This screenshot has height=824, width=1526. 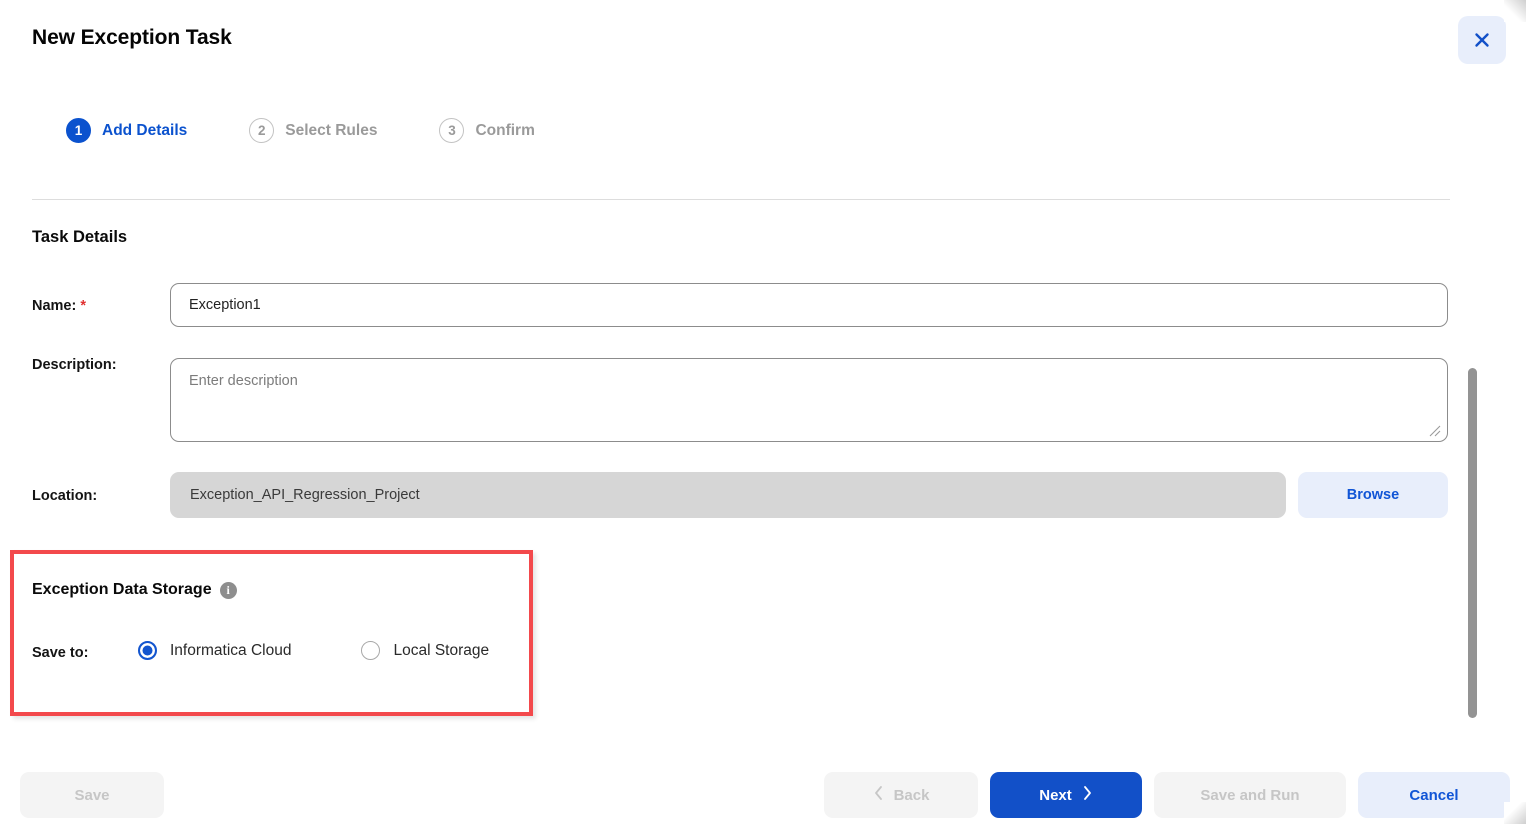 What do you see at coordinates (122, 589) in the screenshot?
I see `exception-data-storage-title-text: Exception Data Storage` at bounding box center [122, 589].